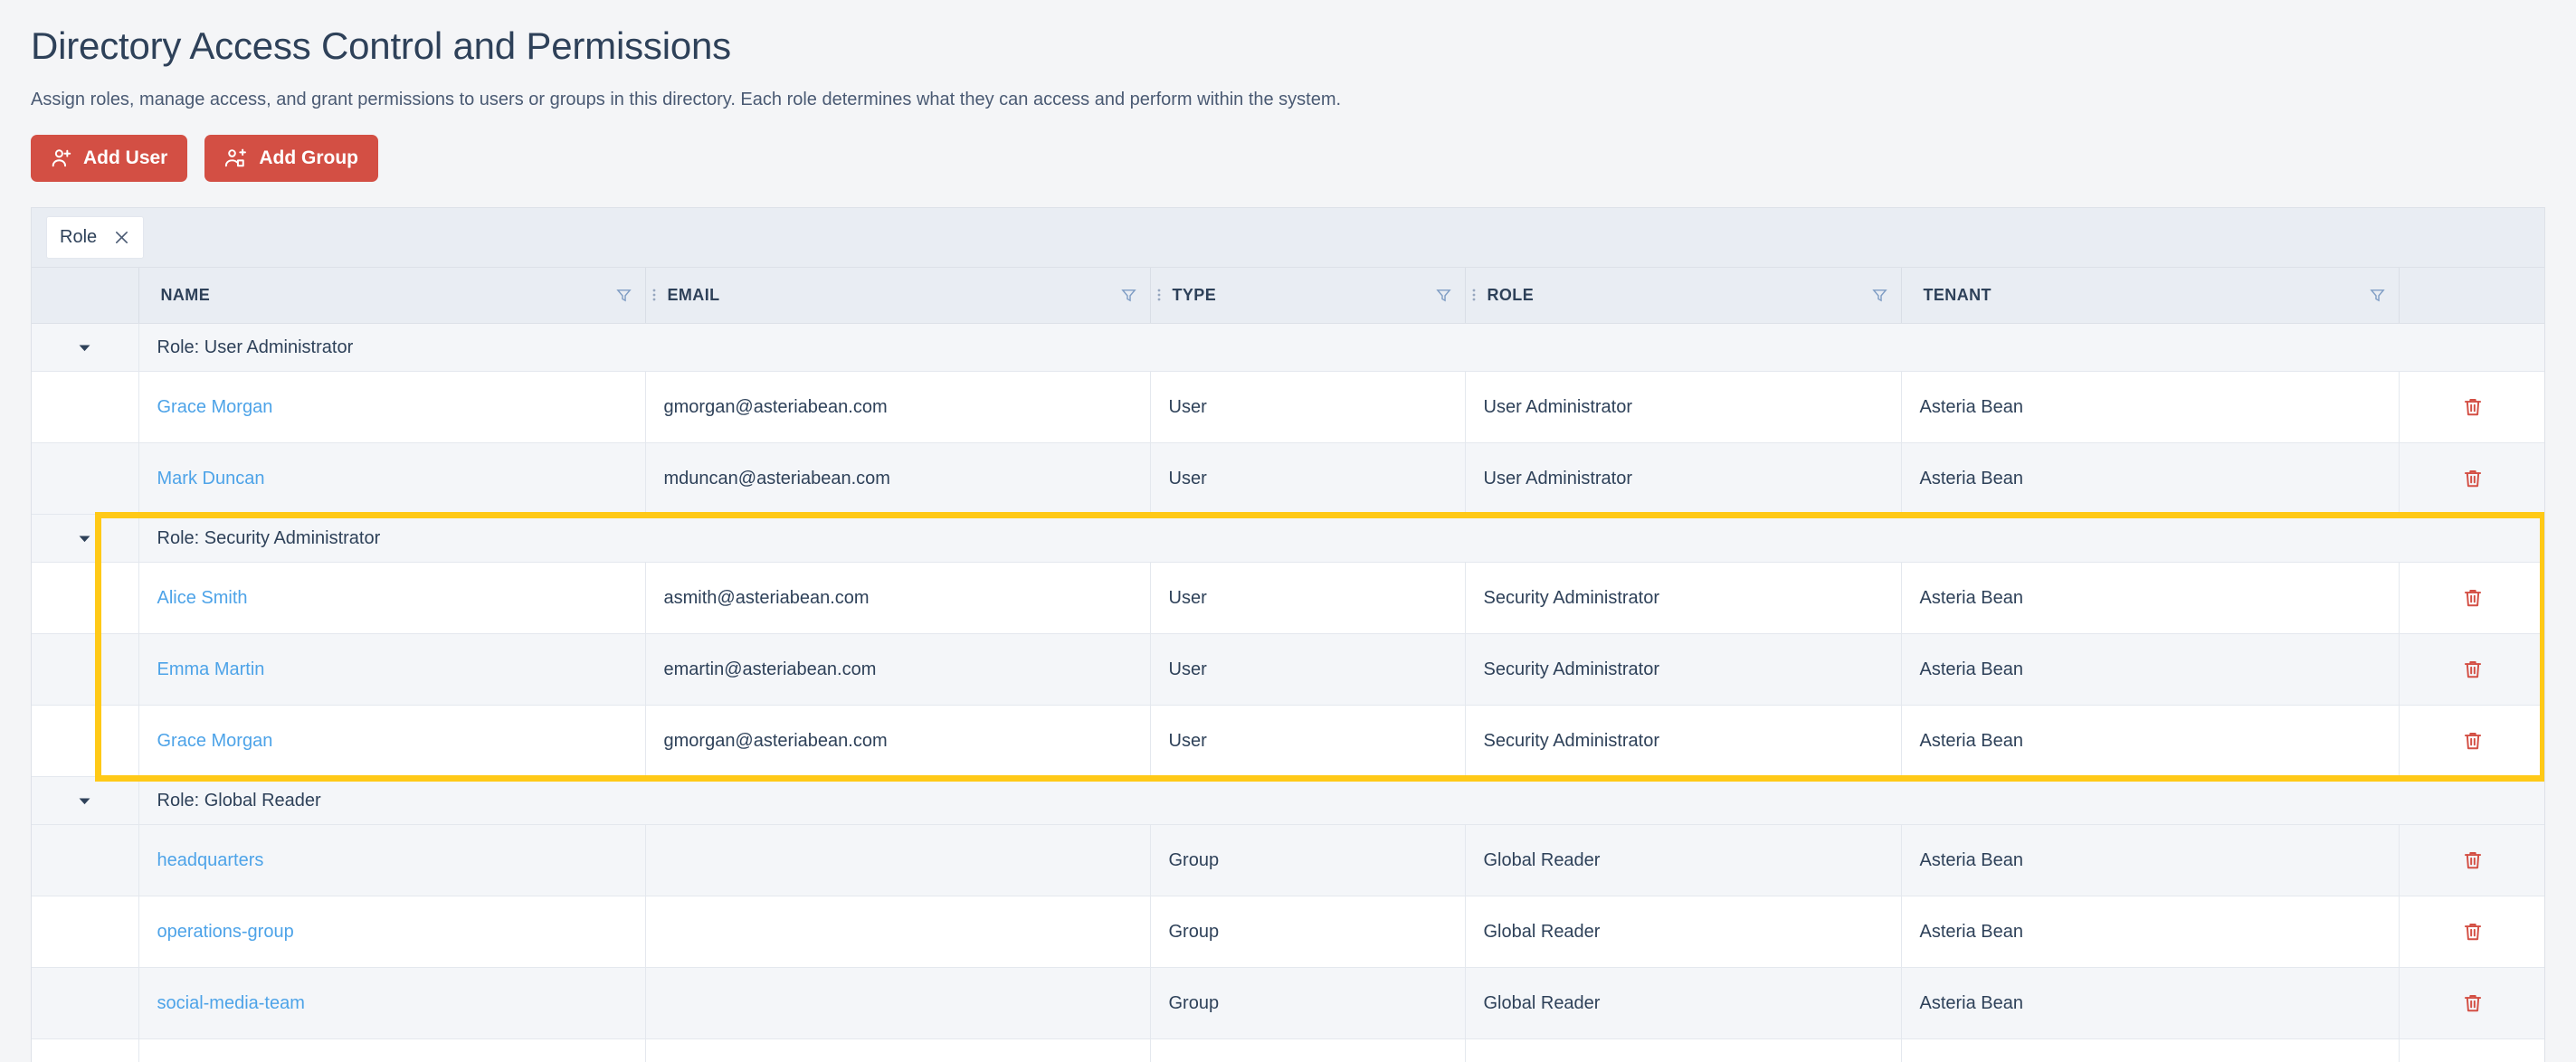 This screenshot has width=2576, height=1062. I want to click on row-name-link: headquarters, so click(211, 860).